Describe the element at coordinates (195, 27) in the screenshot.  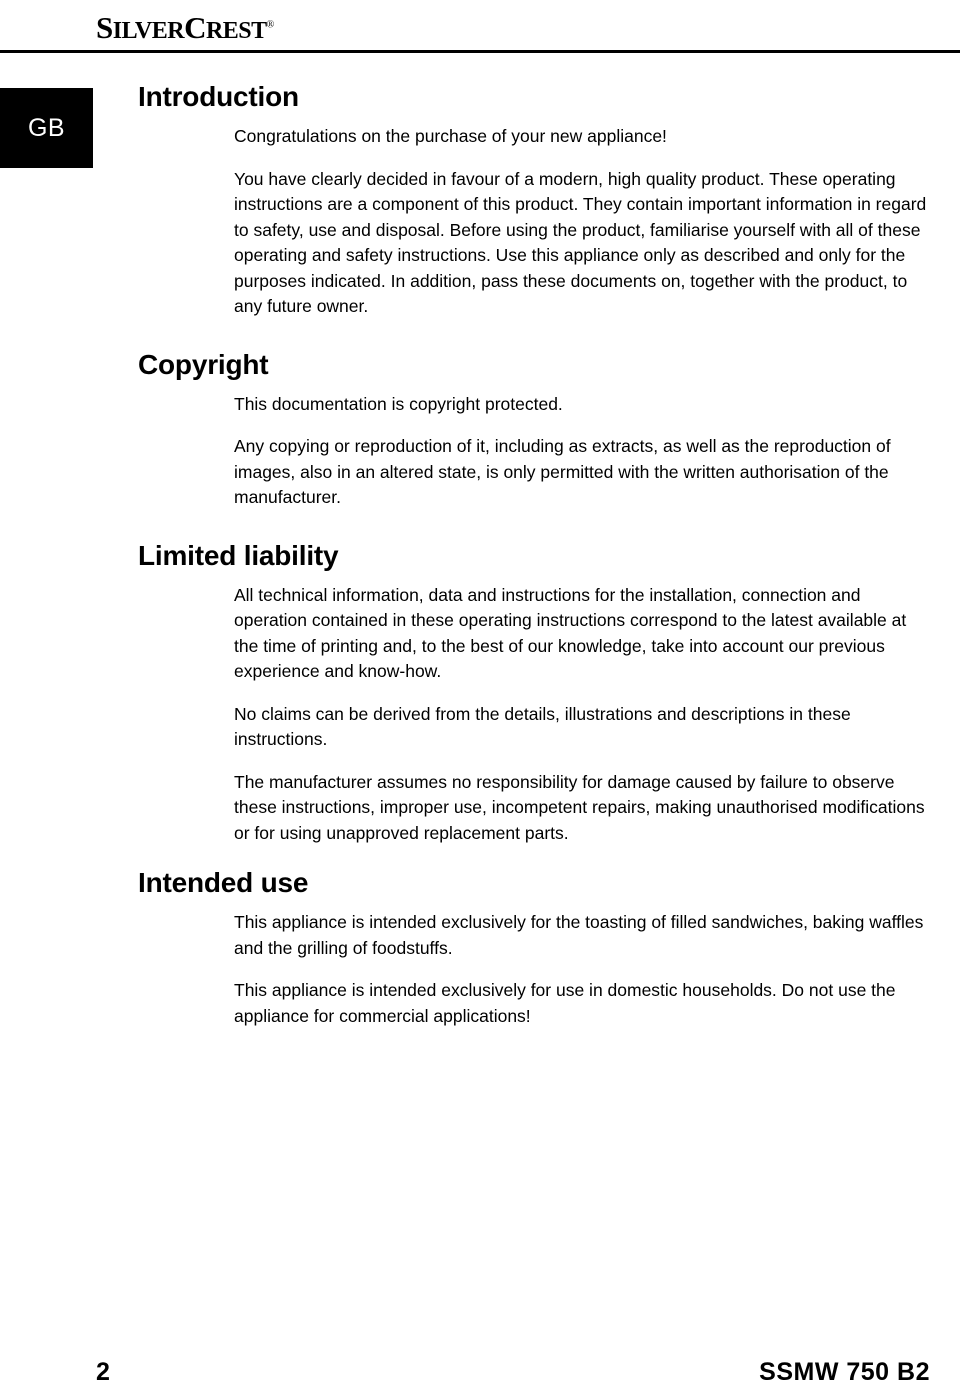
I see `brand-logo-part-3: C` at that location.